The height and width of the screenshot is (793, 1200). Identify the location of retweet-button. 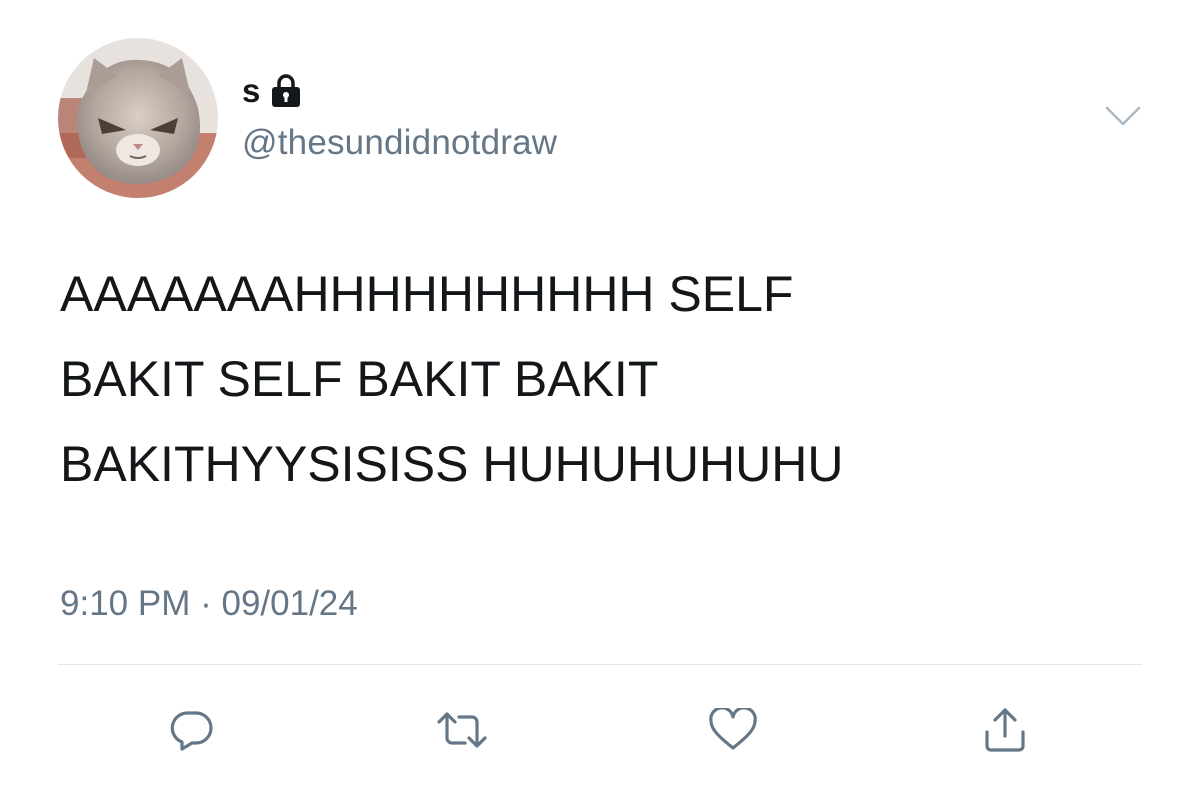
(462, 730).